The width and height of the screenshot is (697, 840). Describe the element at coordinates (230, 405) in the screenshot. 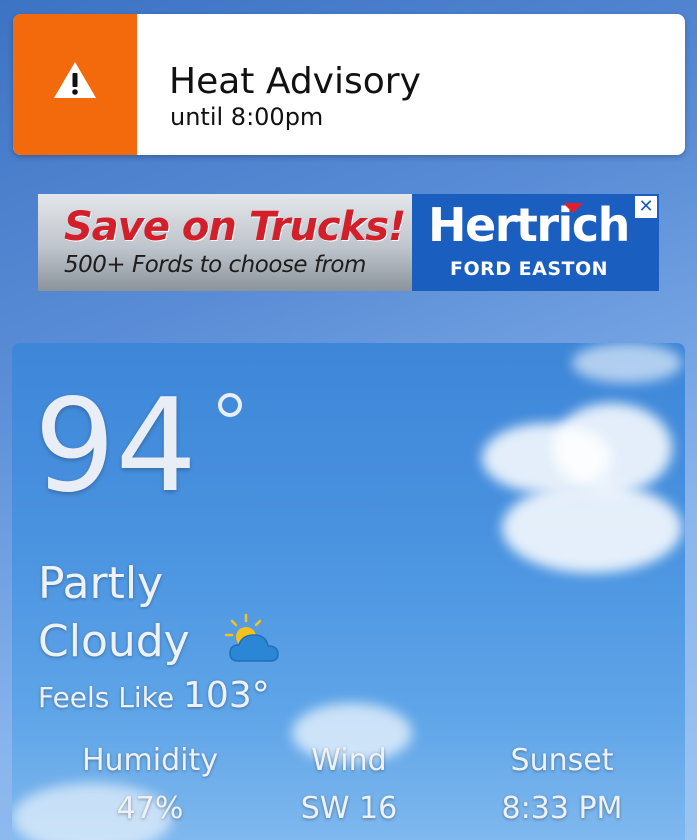

I see `degree-symbol` at that location.